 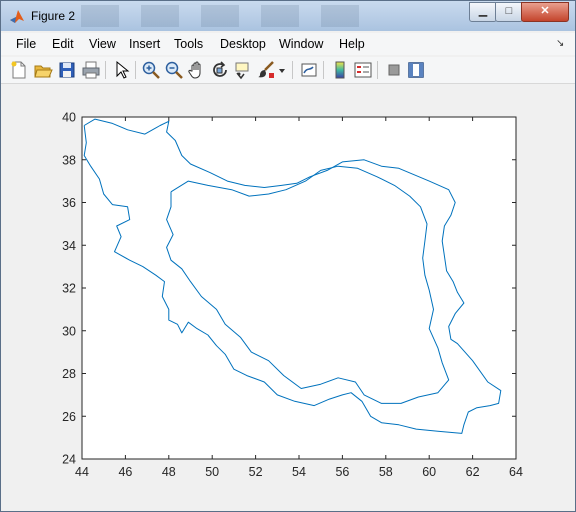 What do you see at coordinates (69, 160) in the screenshot?
I see `y-tick-label: 38` at bounding box center [69, 160].